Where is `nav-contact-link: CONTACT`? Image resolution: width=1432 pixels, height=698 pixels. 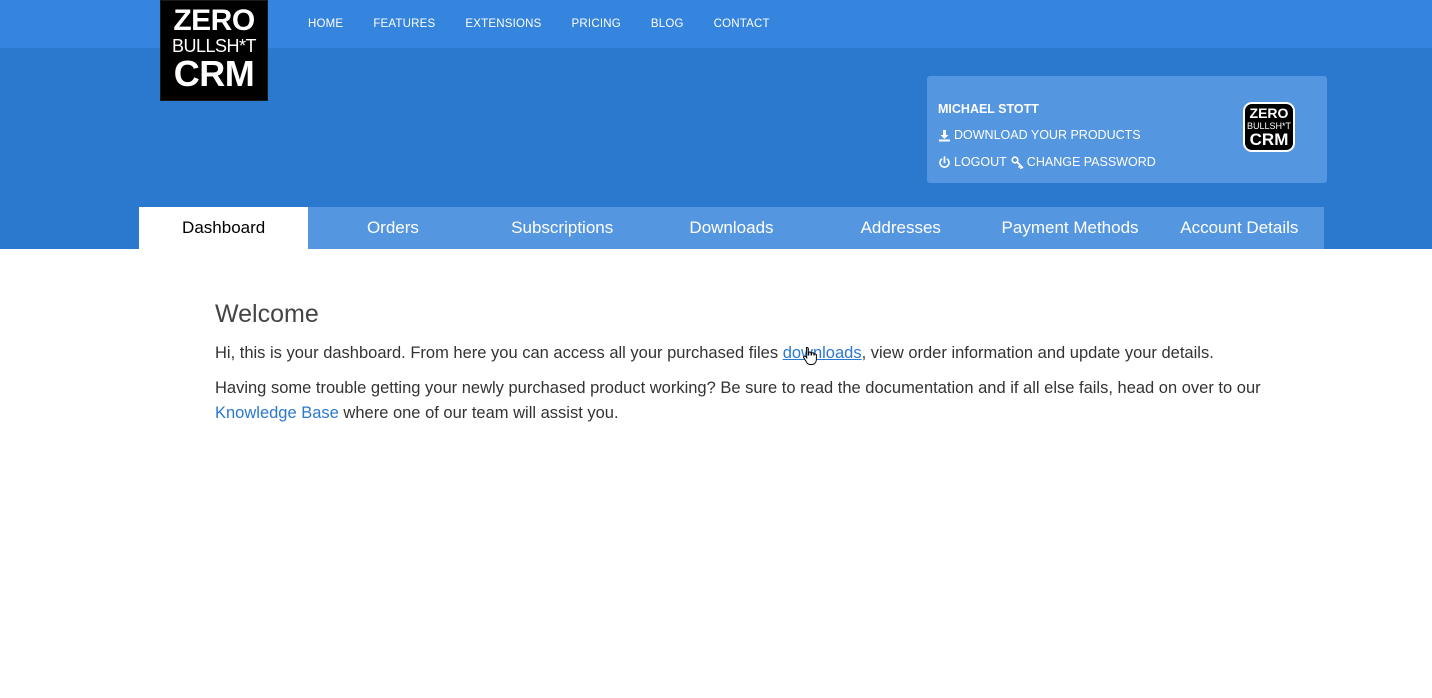 nav-contact-link: CONTACT is located at coordinates (742, 24).